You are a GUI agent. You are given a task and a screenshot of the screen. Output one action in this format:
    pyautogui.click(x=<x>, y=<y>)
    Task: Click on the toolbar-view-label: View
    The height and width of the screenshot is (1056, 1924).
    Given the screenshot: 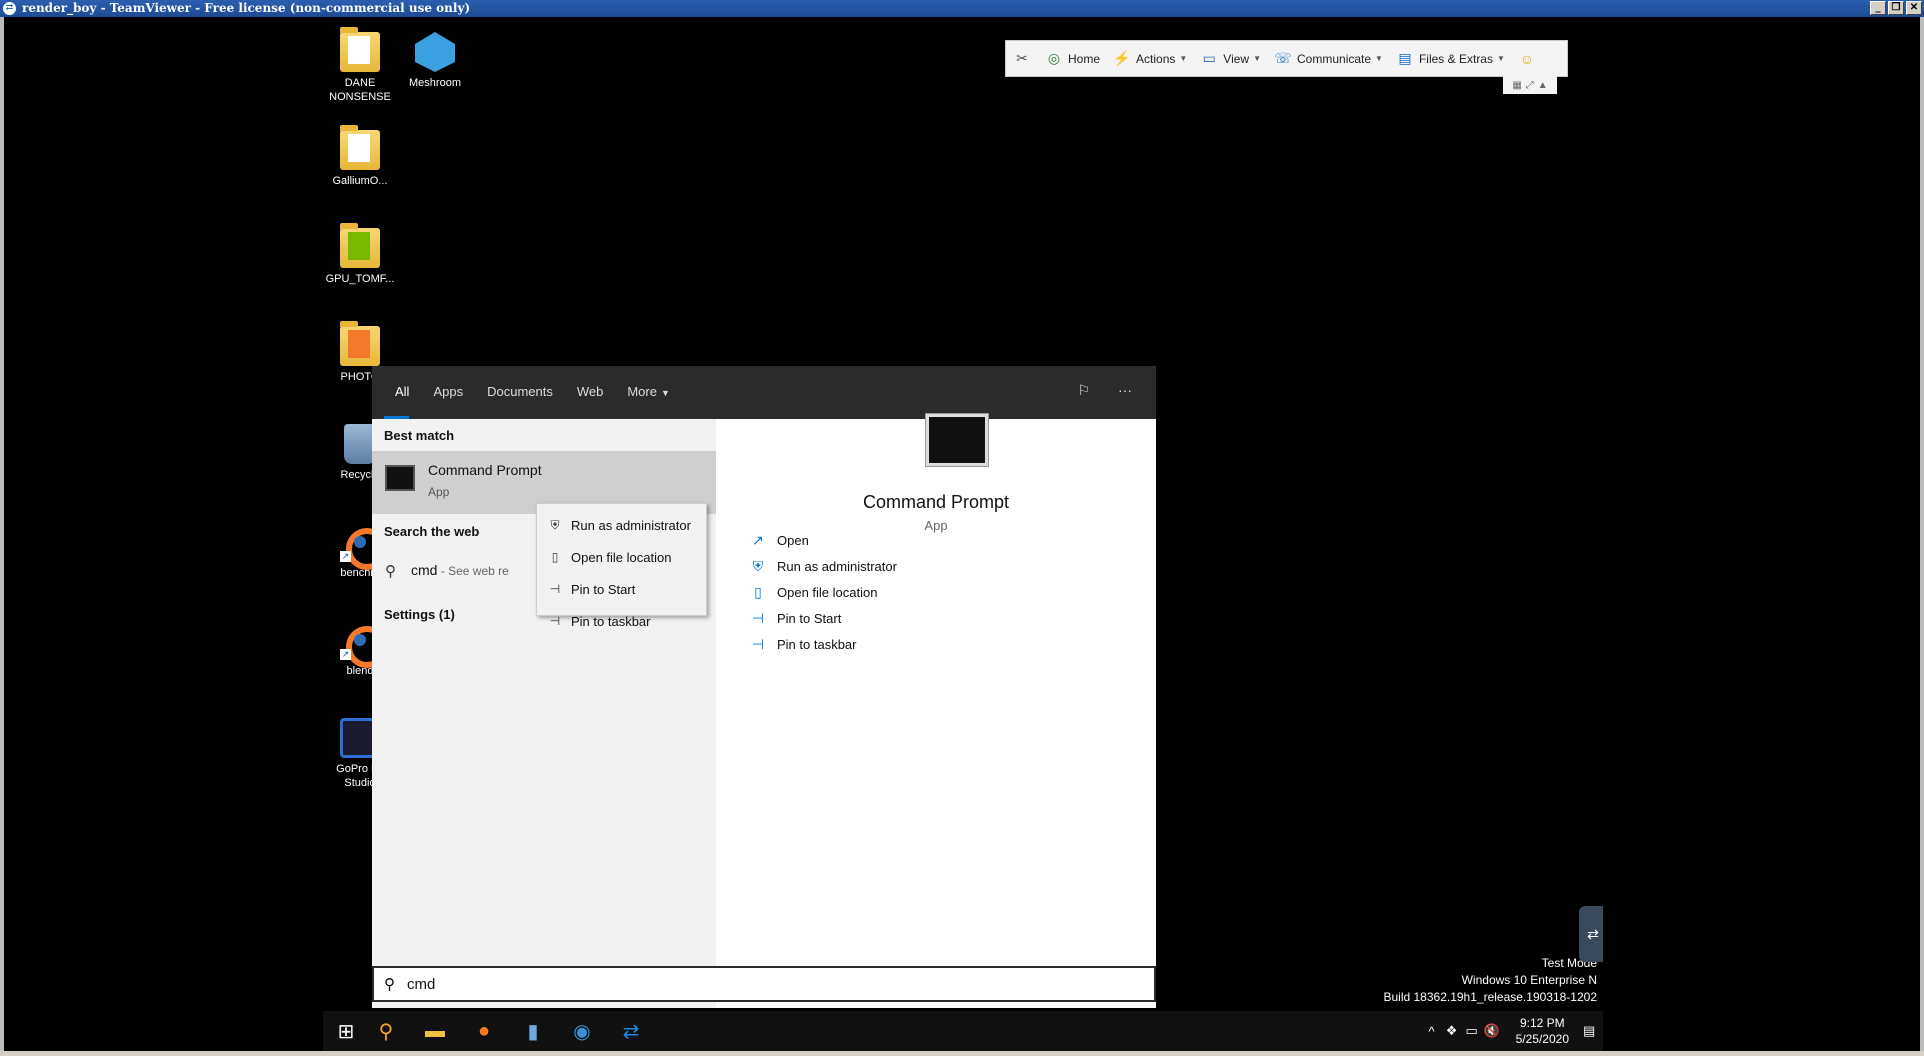 What is the action you would take?
    pyautogui.click(x=1236, y=58)
    